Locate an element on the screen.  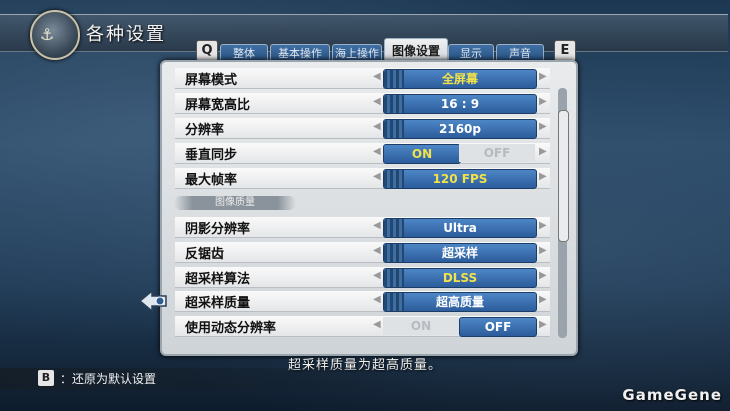
anchor-emblem-icon: ⚓ is located at coordinates (55, 35).